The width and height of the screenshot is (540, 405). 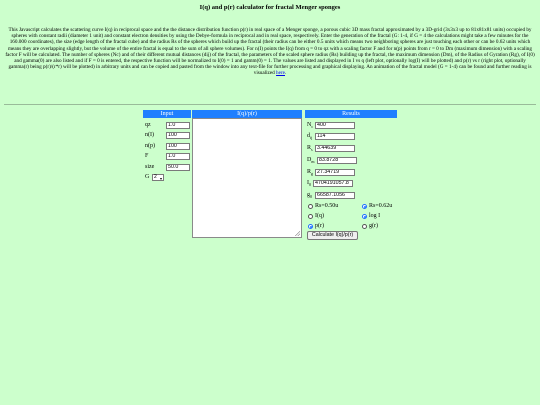 I want to click on nc-output: 400, so click(x=335, y=125).